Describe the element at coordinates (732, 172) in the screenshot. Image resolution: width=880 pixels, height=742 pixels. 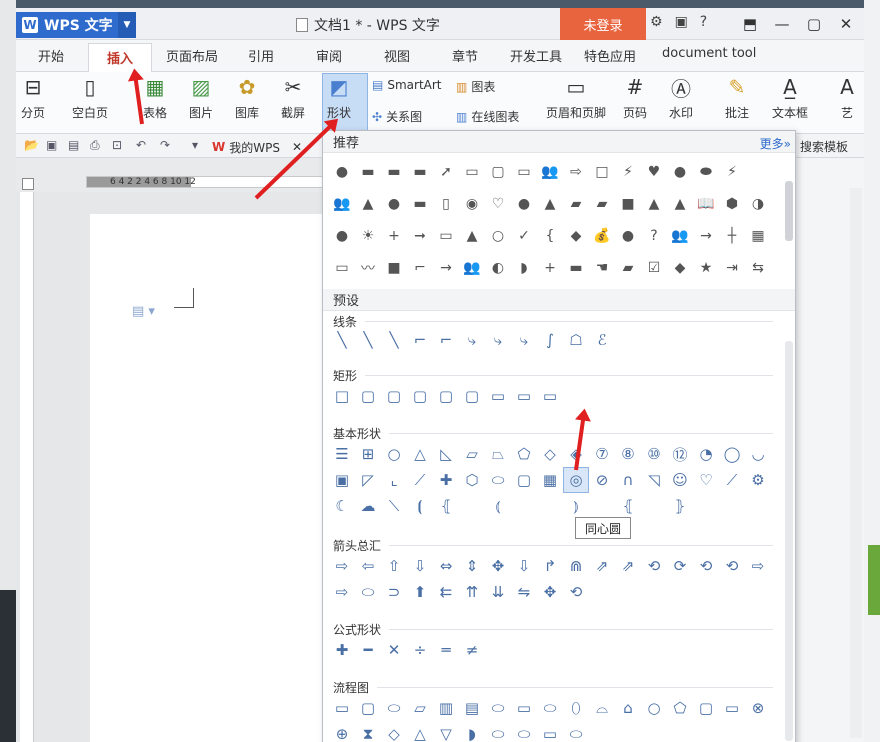
I see `shape-option: ⚡` at that location.